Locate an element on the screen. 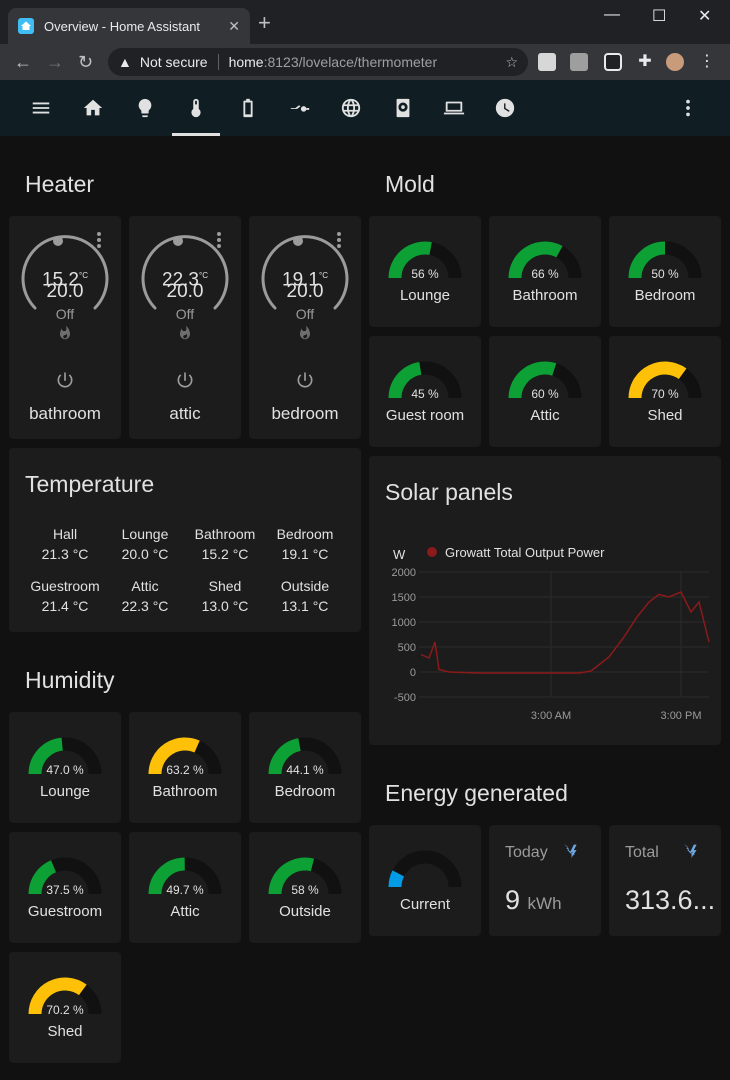 The height and width of the screenshot is (1080, 730). y-tick-label: 0 is located at coordinates (413, 673).